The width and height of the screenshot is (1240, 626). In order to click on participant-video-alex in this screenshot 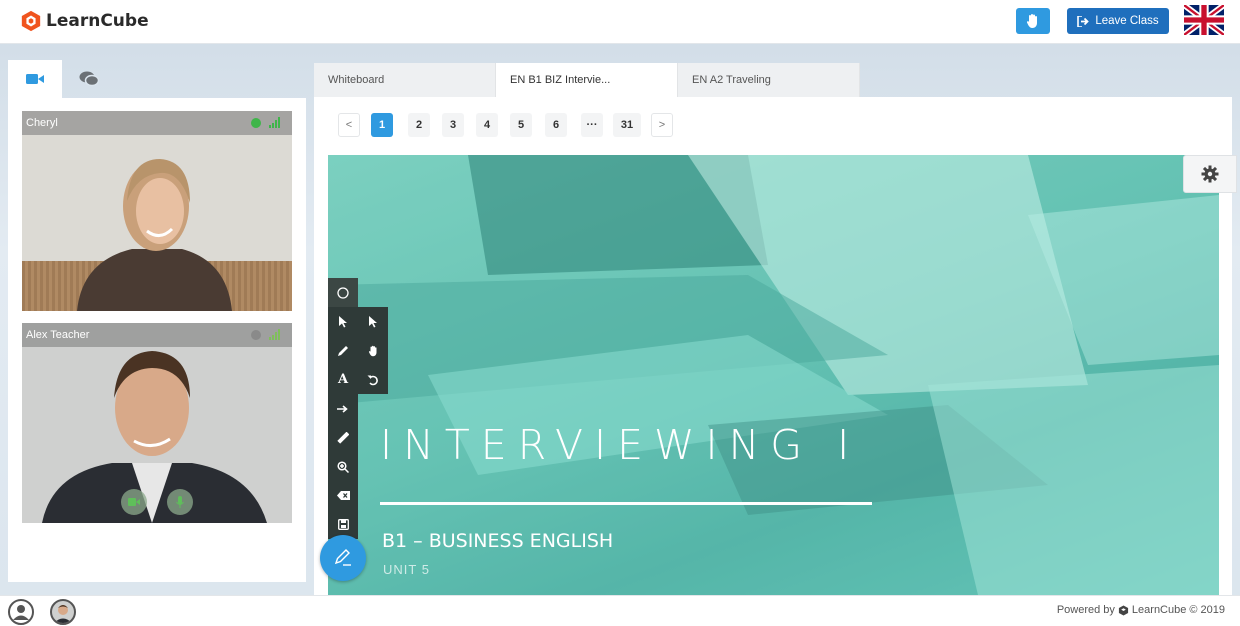, I will do `click(157, 423)`.